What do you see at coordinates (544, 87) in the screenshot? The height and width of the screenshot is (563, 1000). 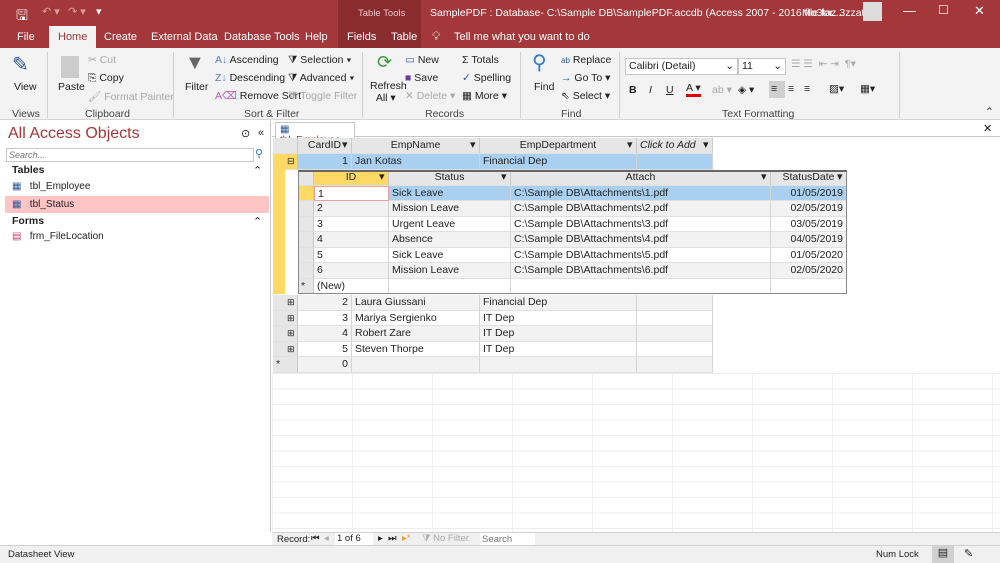 I see `find-button: Find` at bounding box center [544, 87].